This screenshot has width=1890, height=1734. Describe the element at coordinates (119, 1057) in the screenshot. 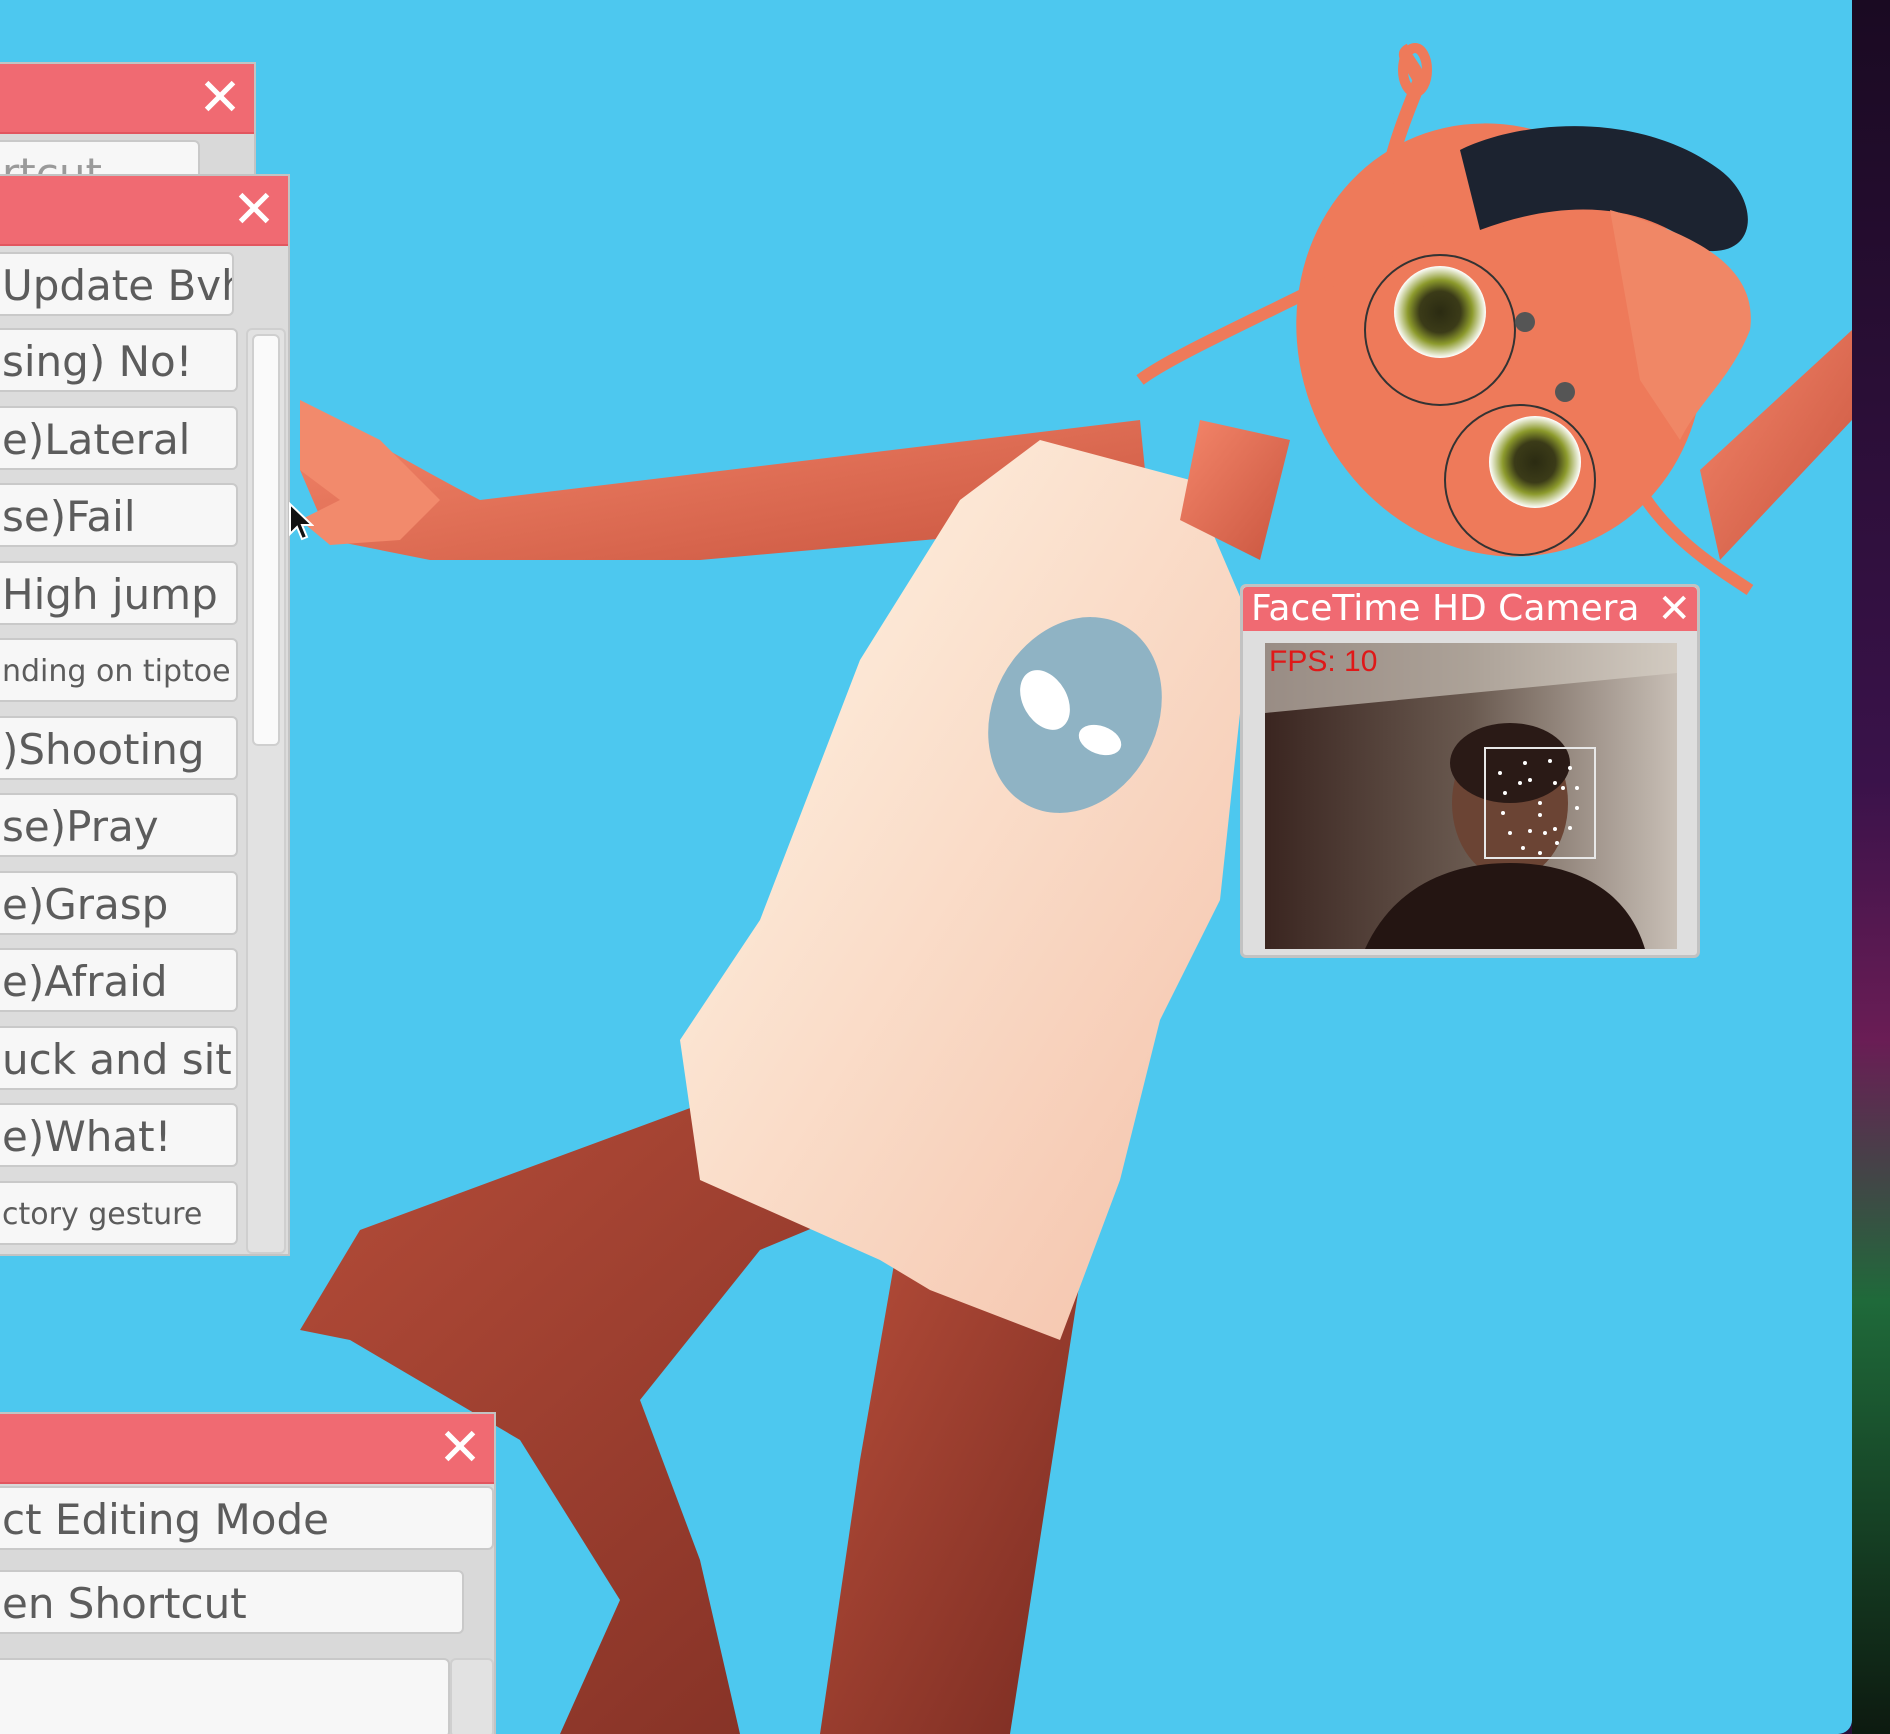

I see `gesture-button: uck and sit` at that location.